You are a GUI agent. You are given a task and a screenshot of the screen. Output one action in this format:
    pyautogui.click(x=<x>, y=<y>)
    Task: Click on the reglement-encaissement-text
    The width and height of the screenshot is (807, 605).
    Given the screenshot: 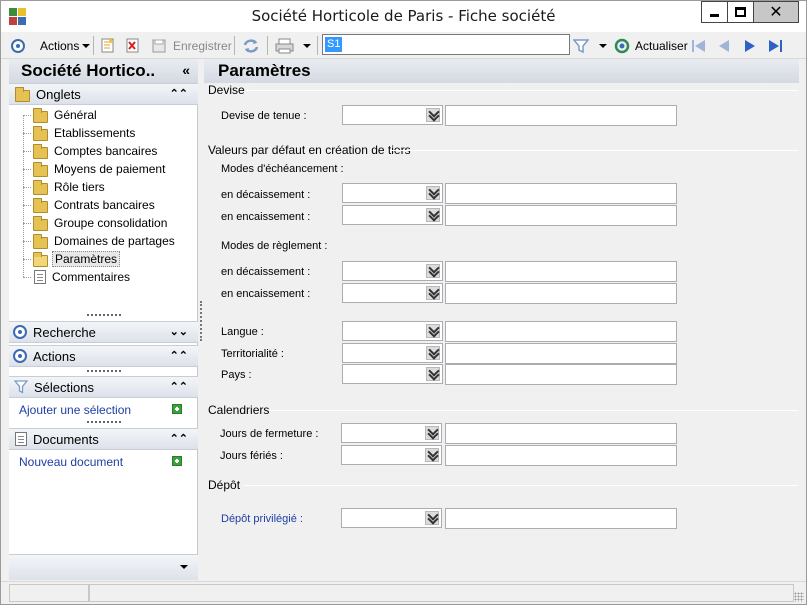 What is the action you would take?
    pyautogui.click(x=561, y=293)
    